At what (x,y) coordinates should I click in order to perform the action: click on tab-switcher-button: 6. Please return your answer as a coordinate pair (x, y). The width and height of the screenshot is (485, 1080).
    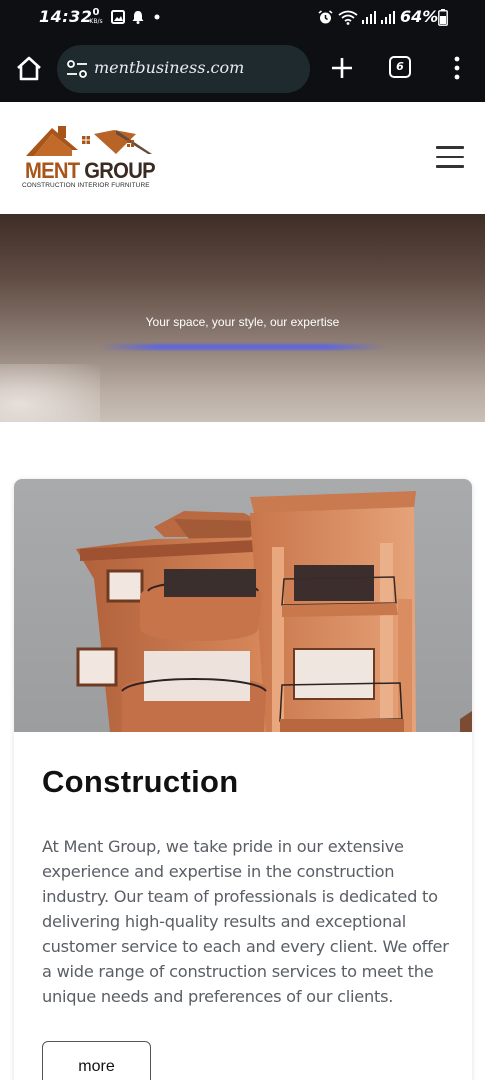
    Looking at the image, I should click on (400, 67).